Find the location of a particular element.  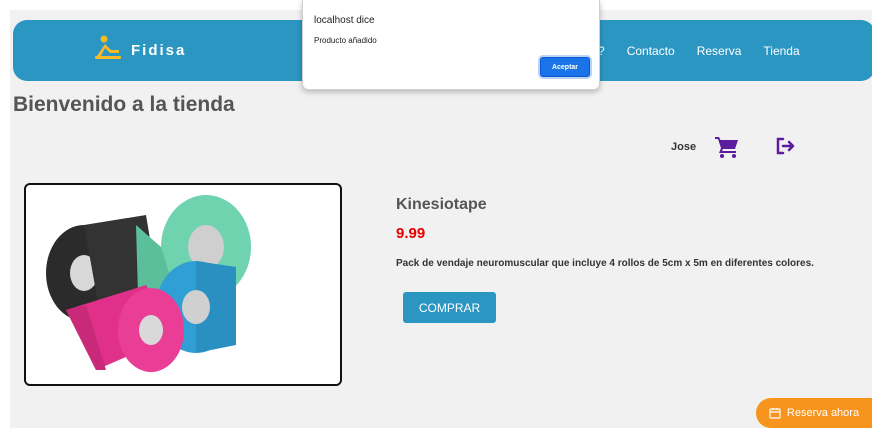

massage-logo-icon is located at coordinates (108, 50).